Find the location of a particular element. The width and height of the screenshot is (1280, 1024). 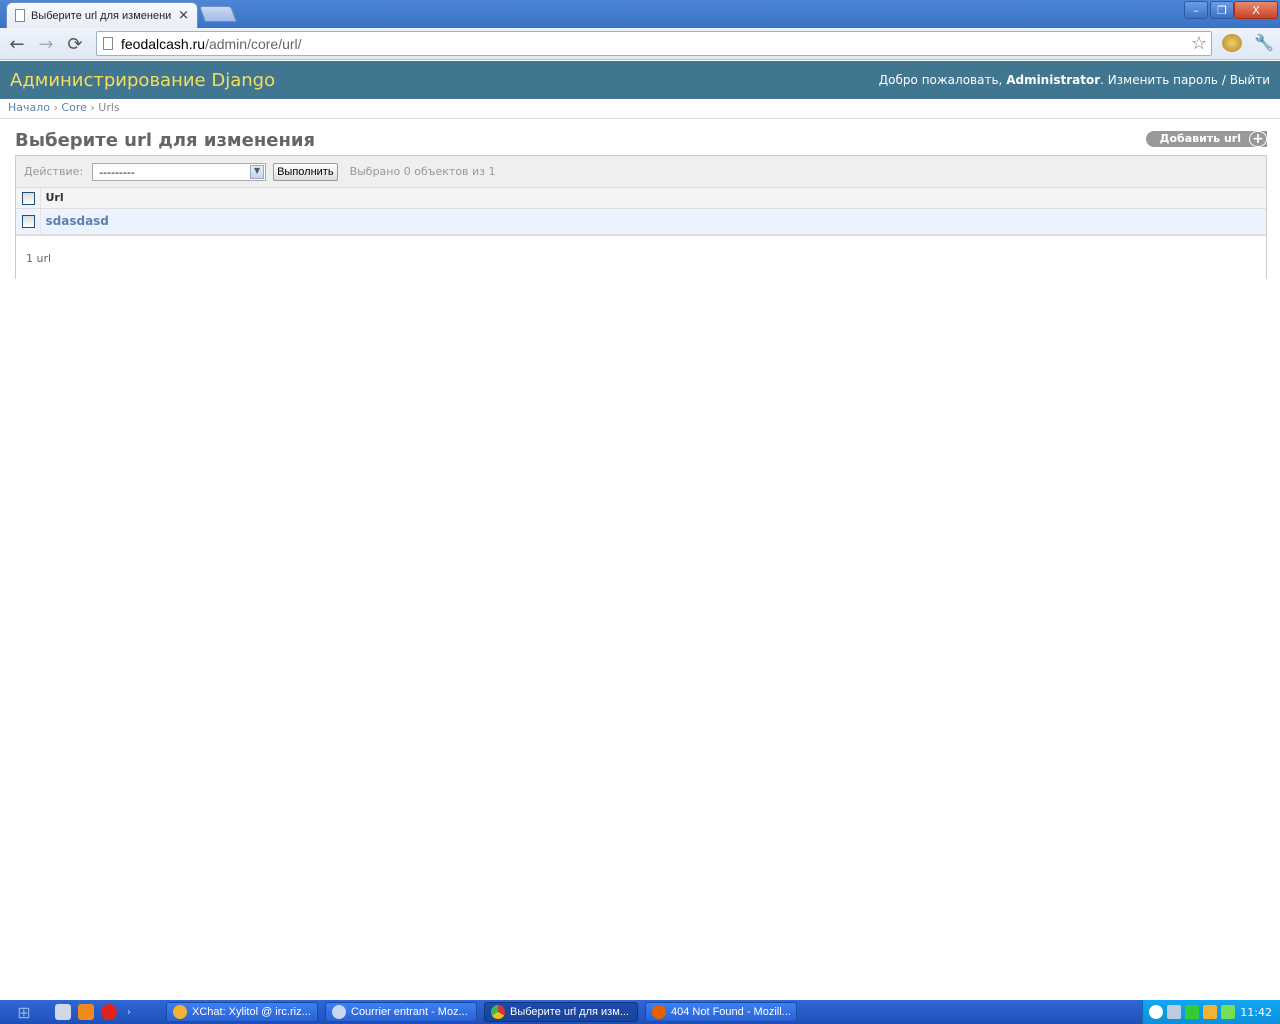

tab-close-icon: × is located at coordinates (183, 15).